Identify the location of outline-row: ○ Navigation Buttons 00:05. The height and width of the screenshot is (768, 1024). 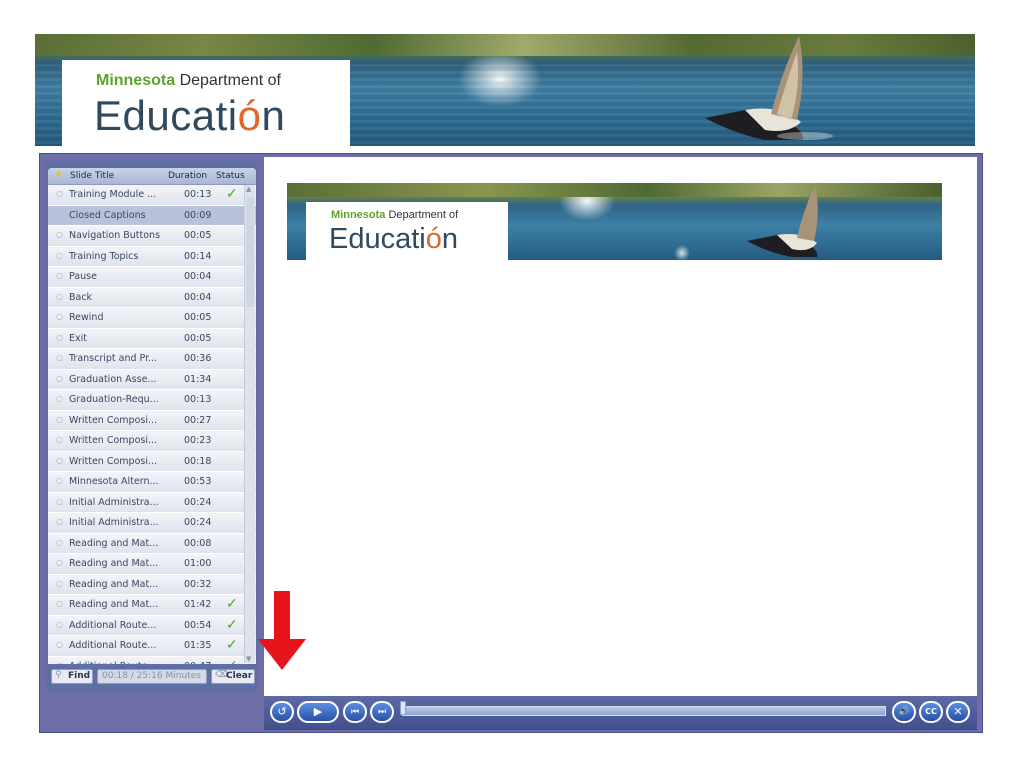
(152, 236).